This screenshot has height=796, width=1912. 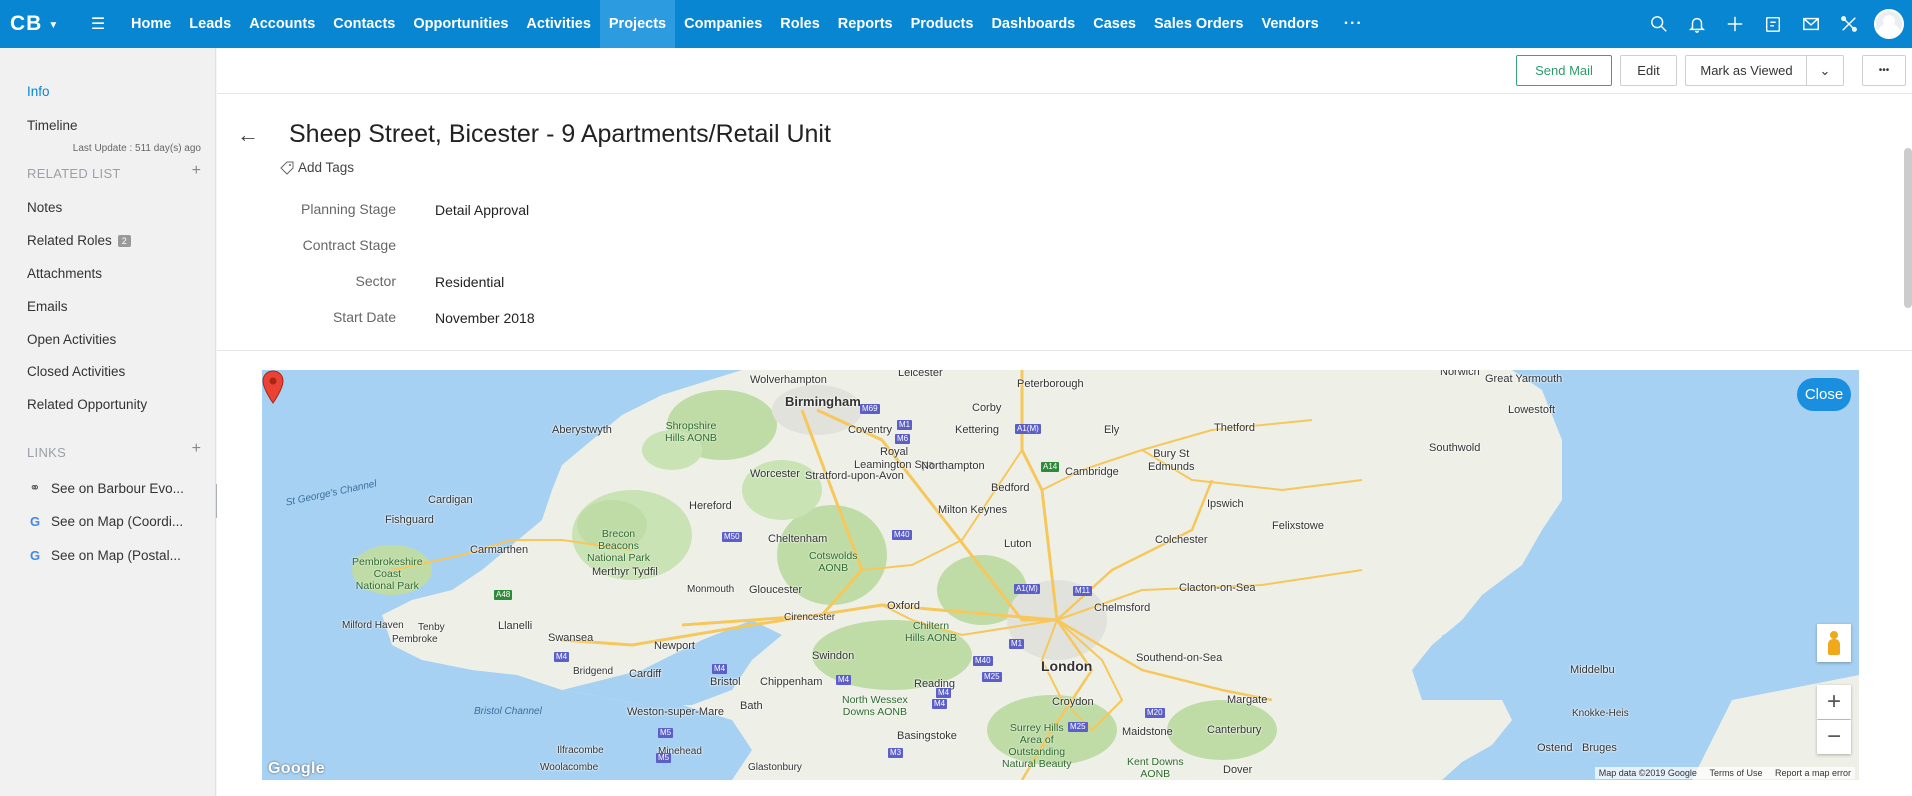 I want to click on add-link-icon: +, so click(x=196, y=449).